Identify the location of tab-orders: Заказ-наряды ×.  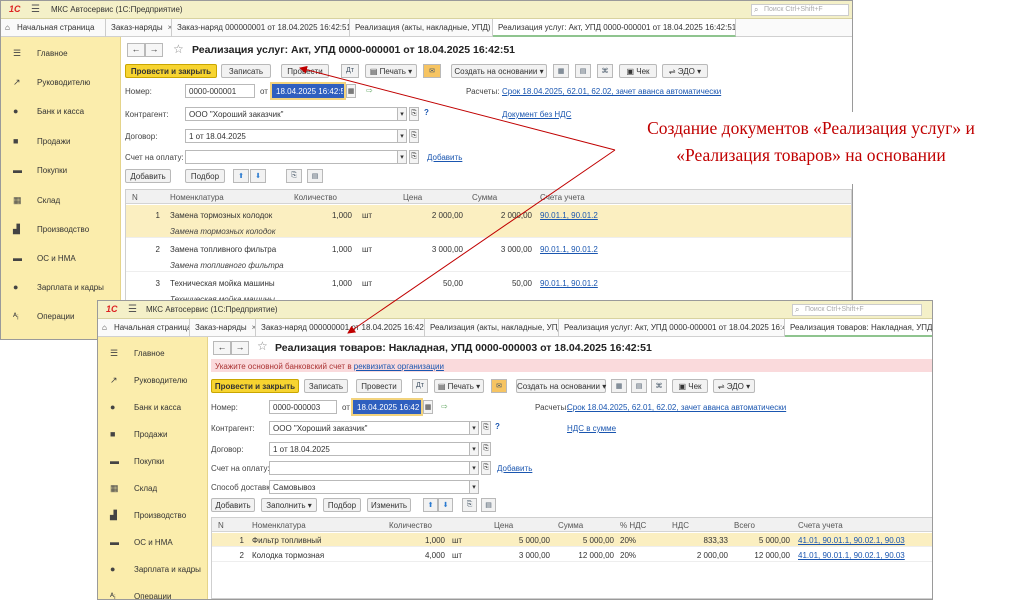
(139, 28).